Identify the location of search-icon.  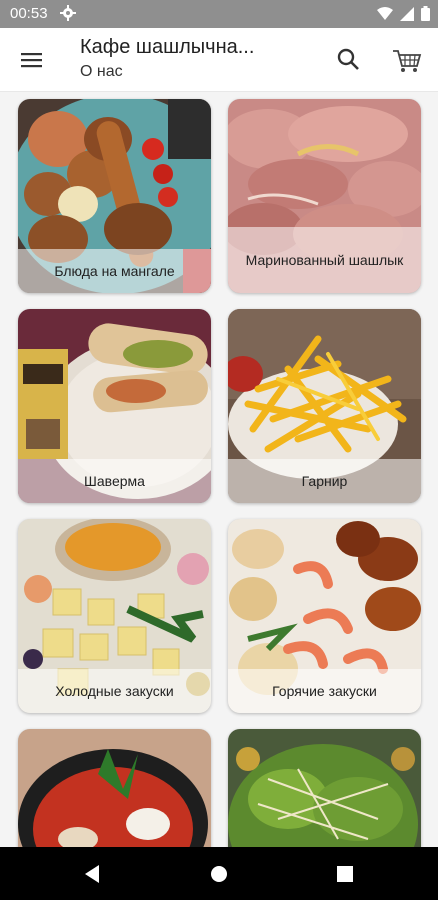
(349, 60).